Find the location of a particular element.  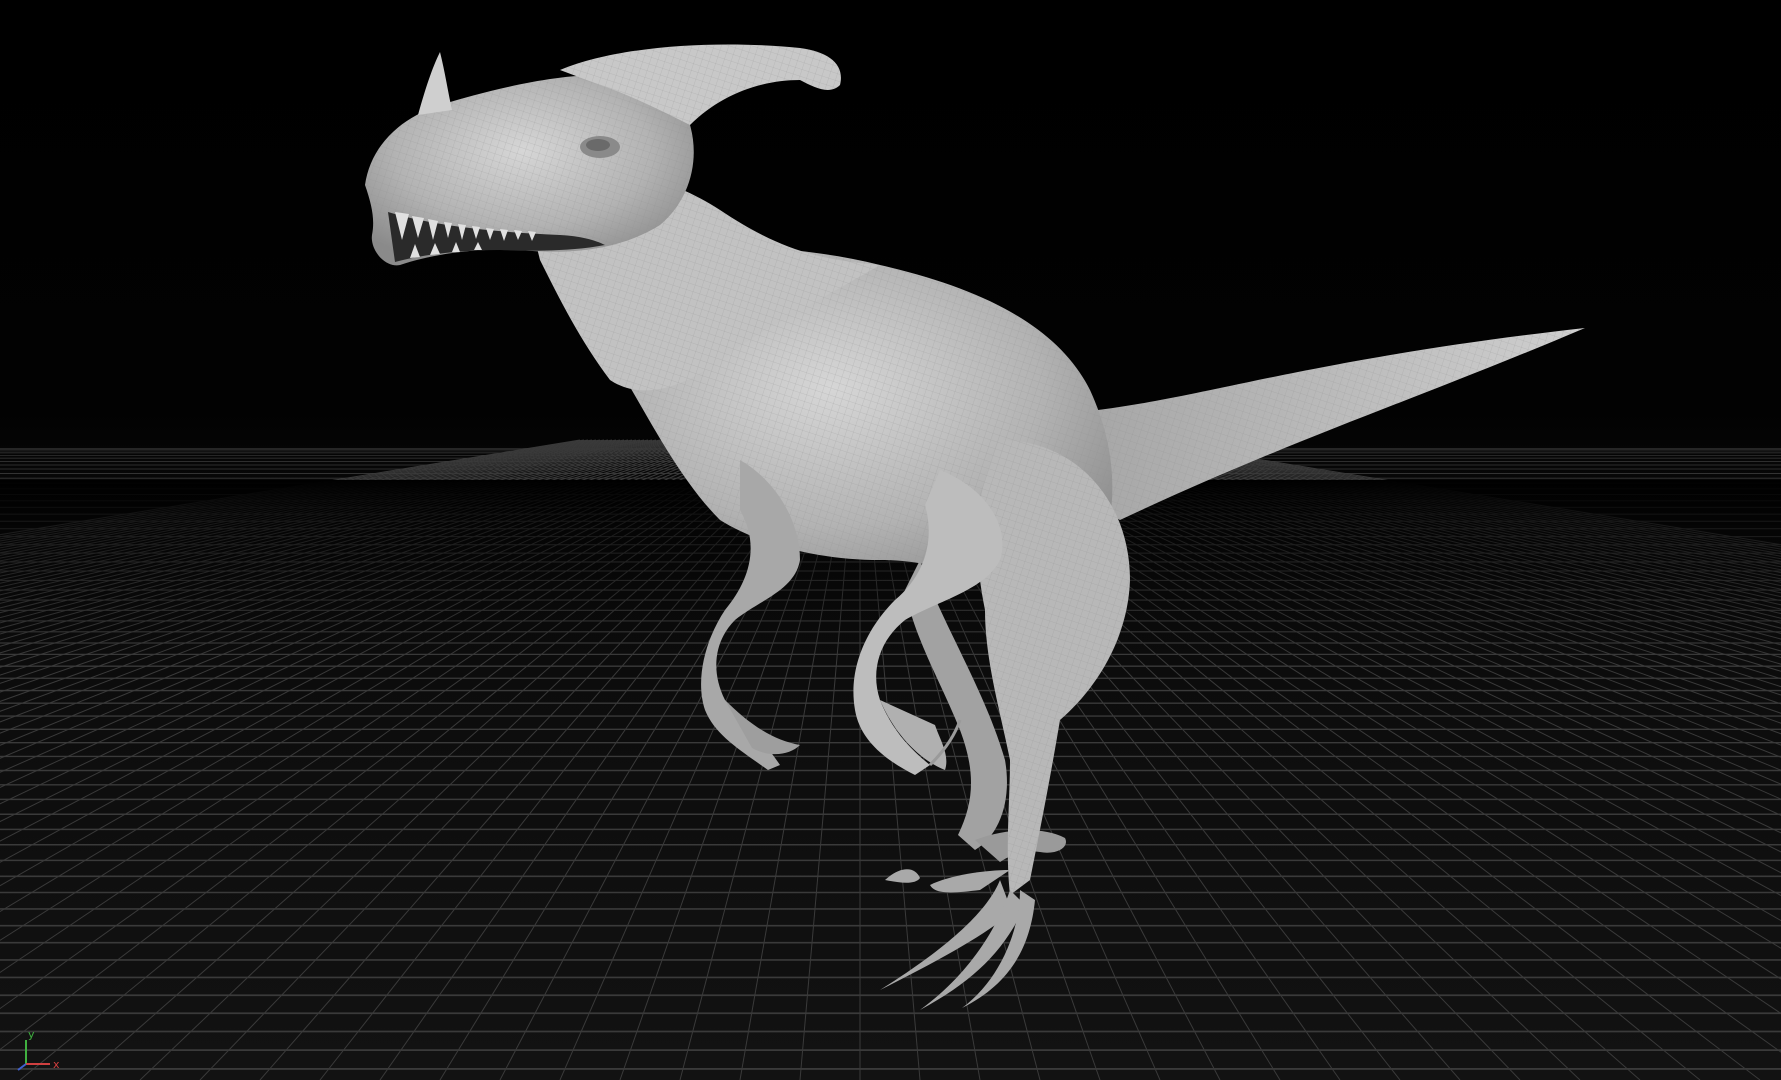

model-horn is located at coordinates (435, 83).